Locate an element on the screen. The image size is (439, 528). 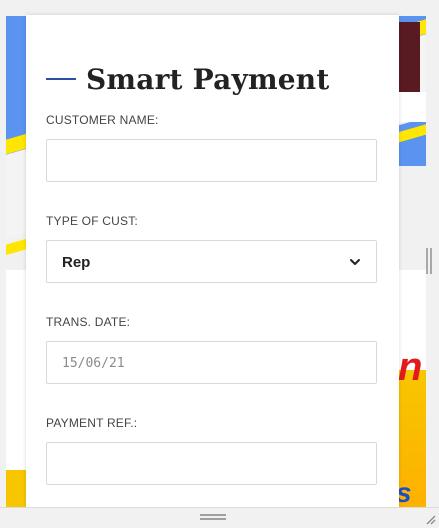
bg-red-lettering: n is located at coordinates (410, 367).